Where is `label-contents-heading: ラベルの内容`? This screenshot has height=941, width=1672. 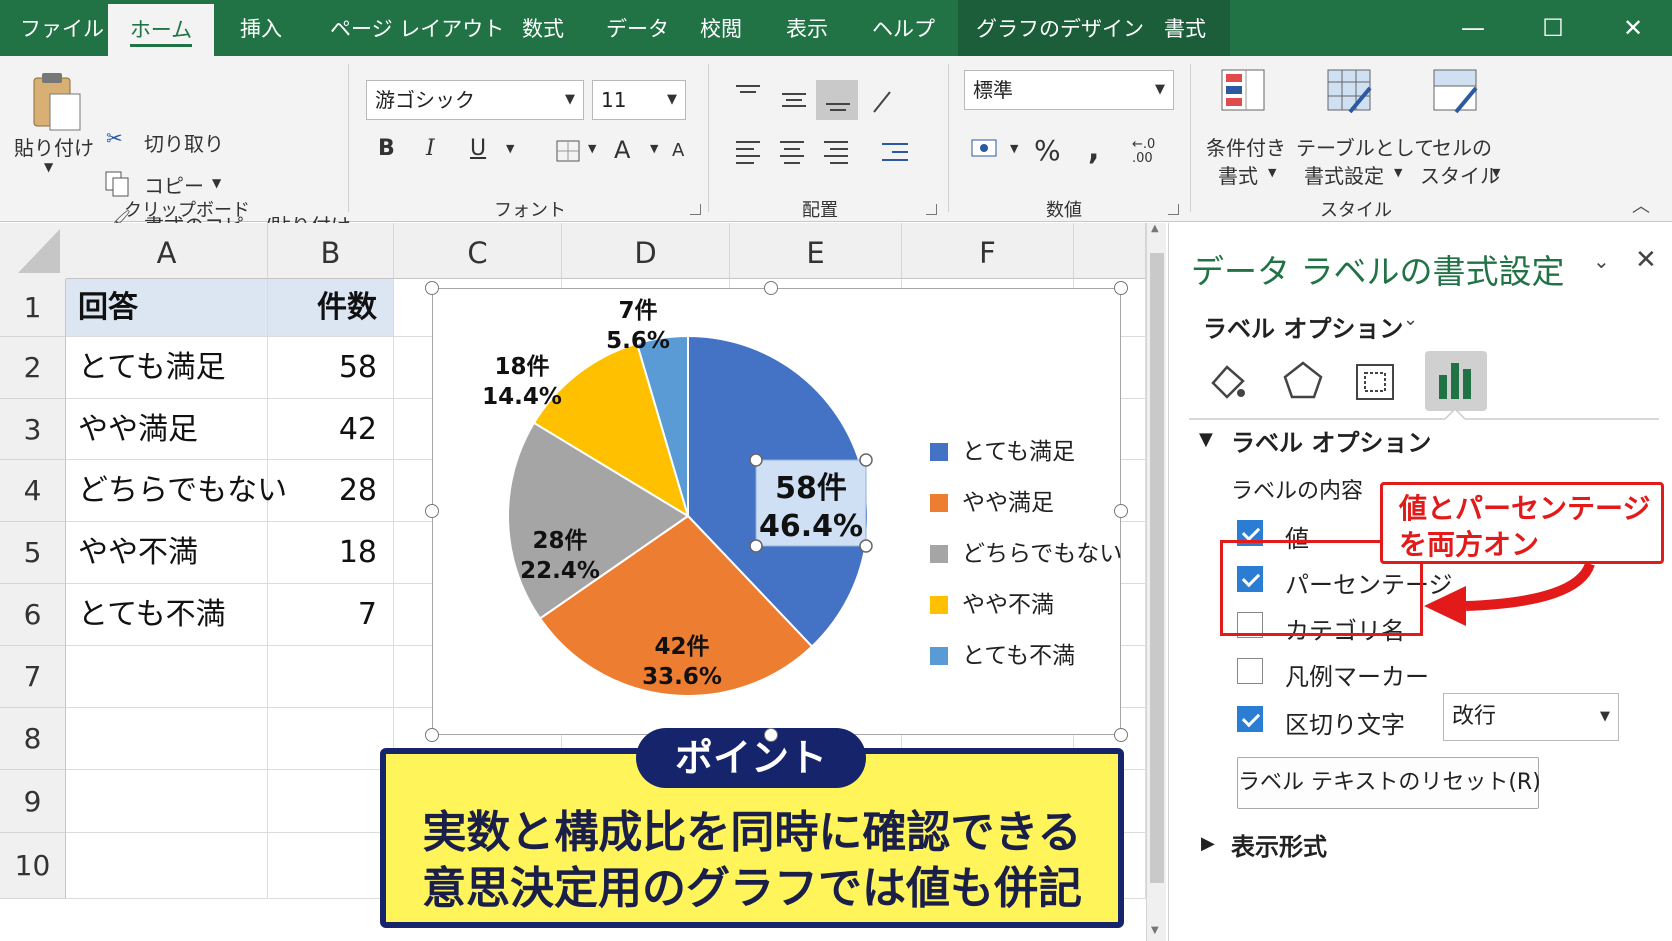
label-contents-heading: ラベルの内容 is located at coordinates (1297, 491).